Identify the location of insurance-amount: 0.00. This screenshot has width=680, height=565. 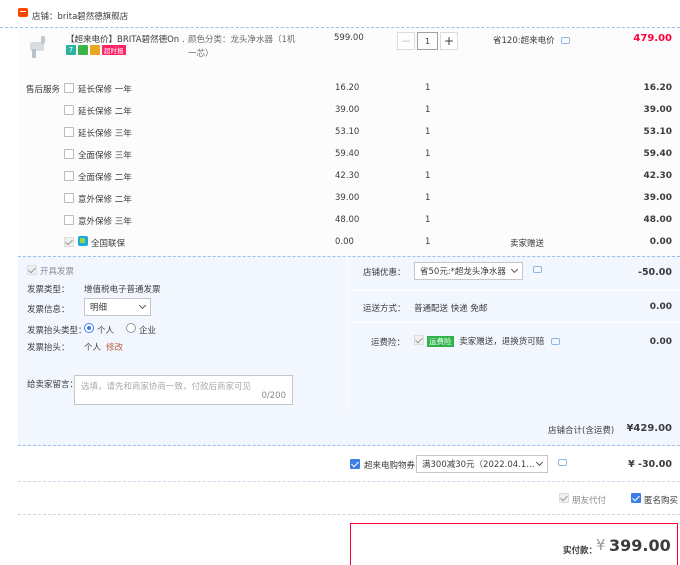
(660, 342).